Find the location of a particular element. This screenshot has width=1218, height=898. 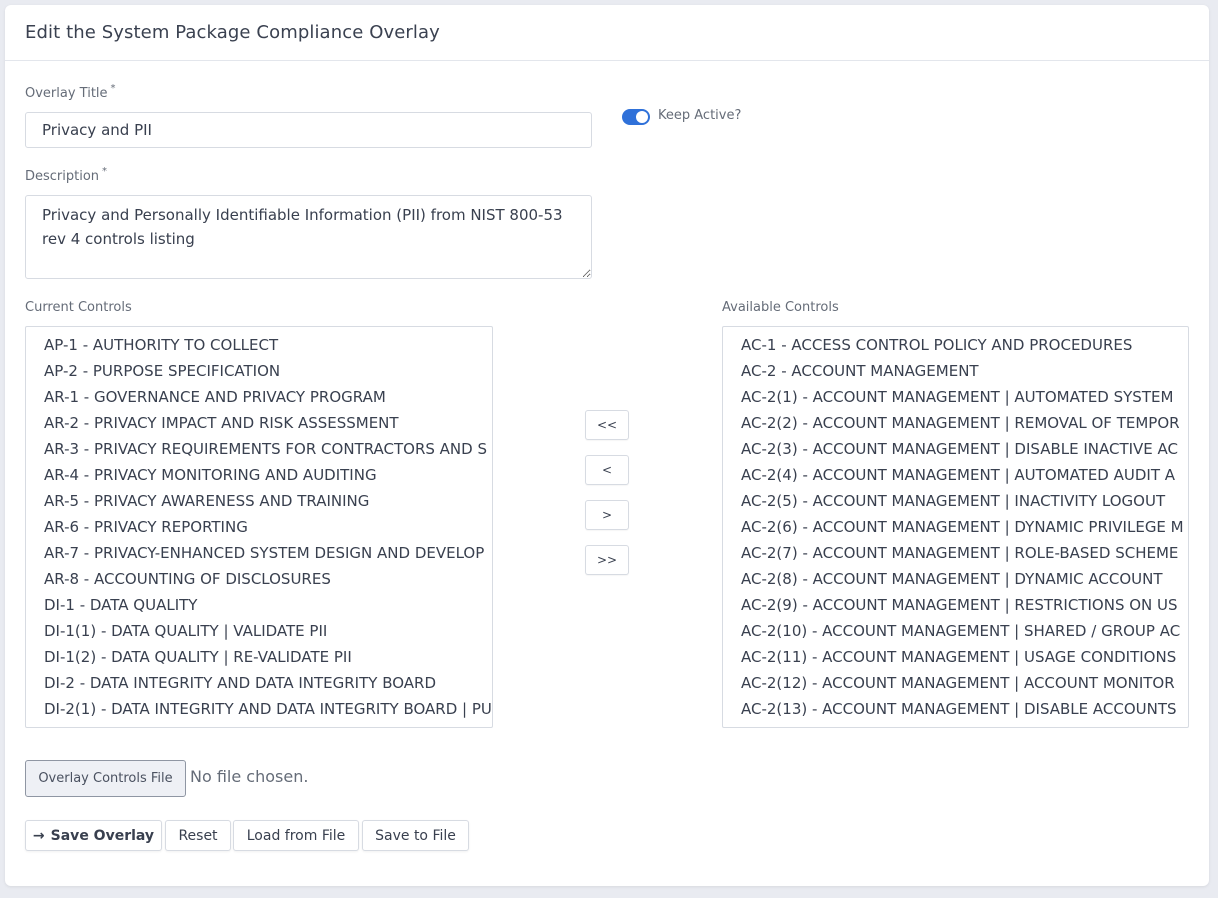

available-controls-label: Available Controls is located at coordinates (780, 307).